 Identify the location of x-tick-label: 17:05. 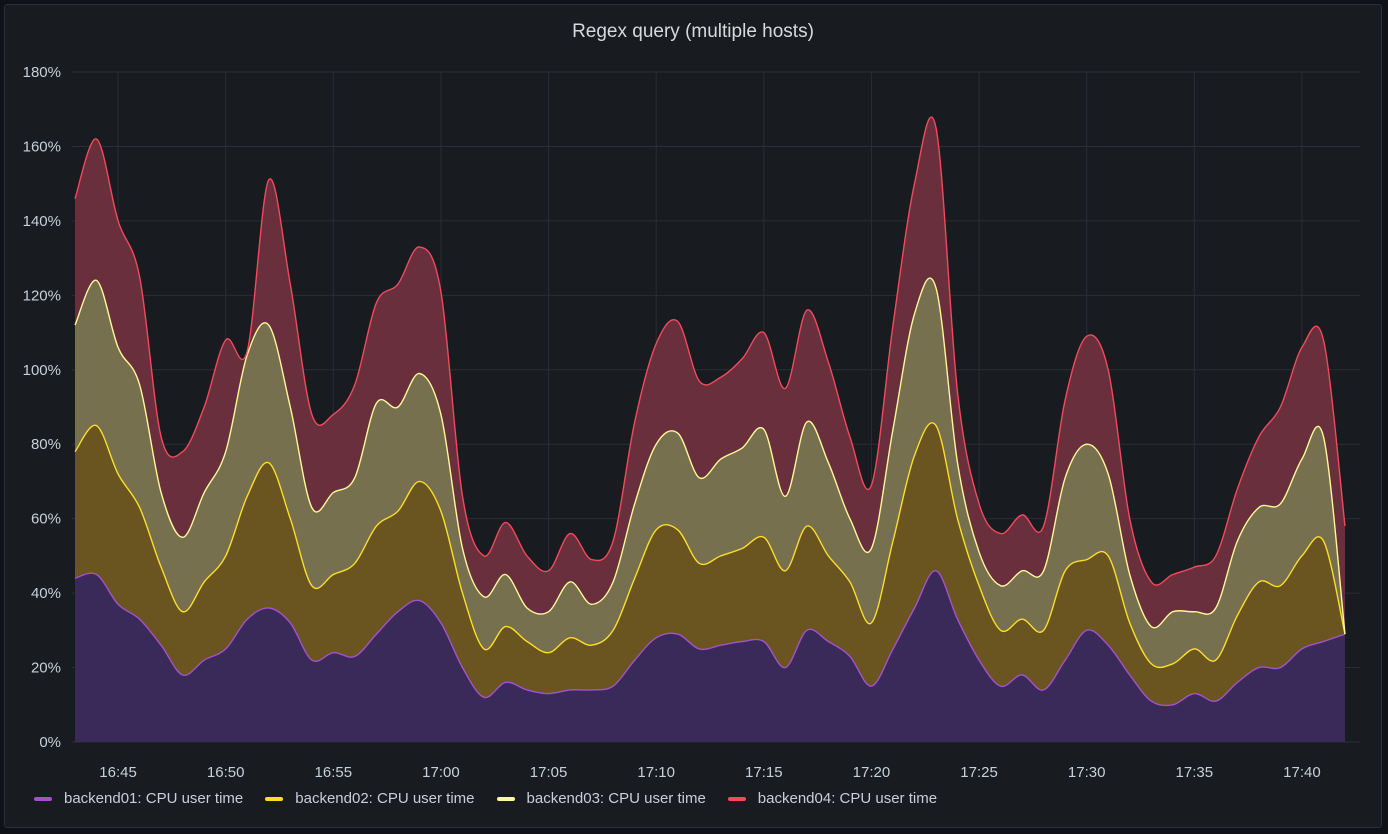
(549, 772).